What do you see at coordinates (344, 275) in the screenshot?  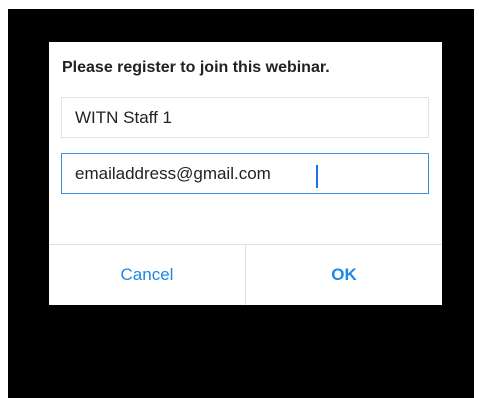 I see `ok-button: OK` at bounding box center [344, 275].